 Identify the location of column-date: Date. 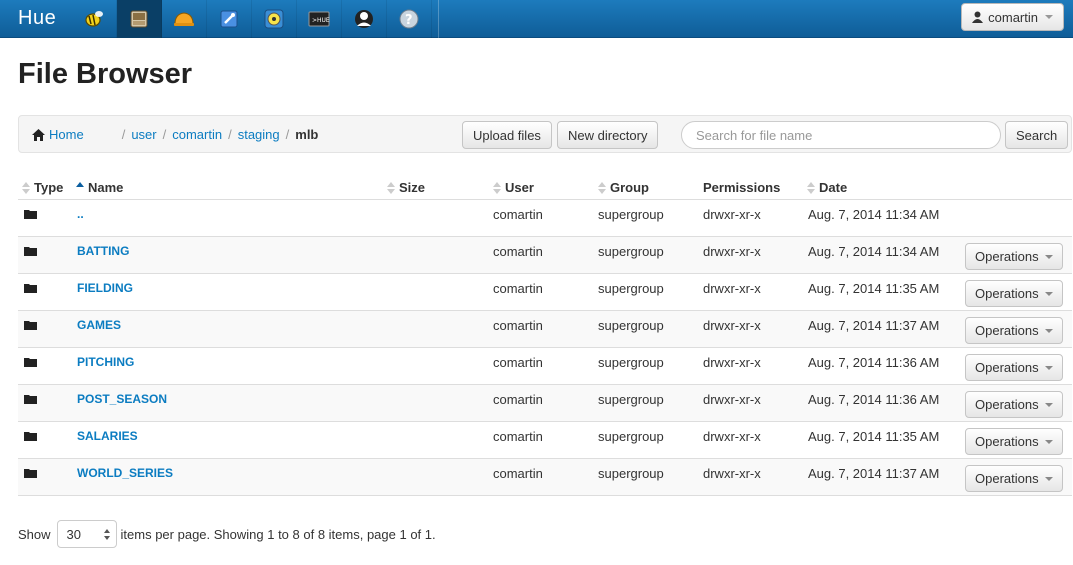
(827, 187).